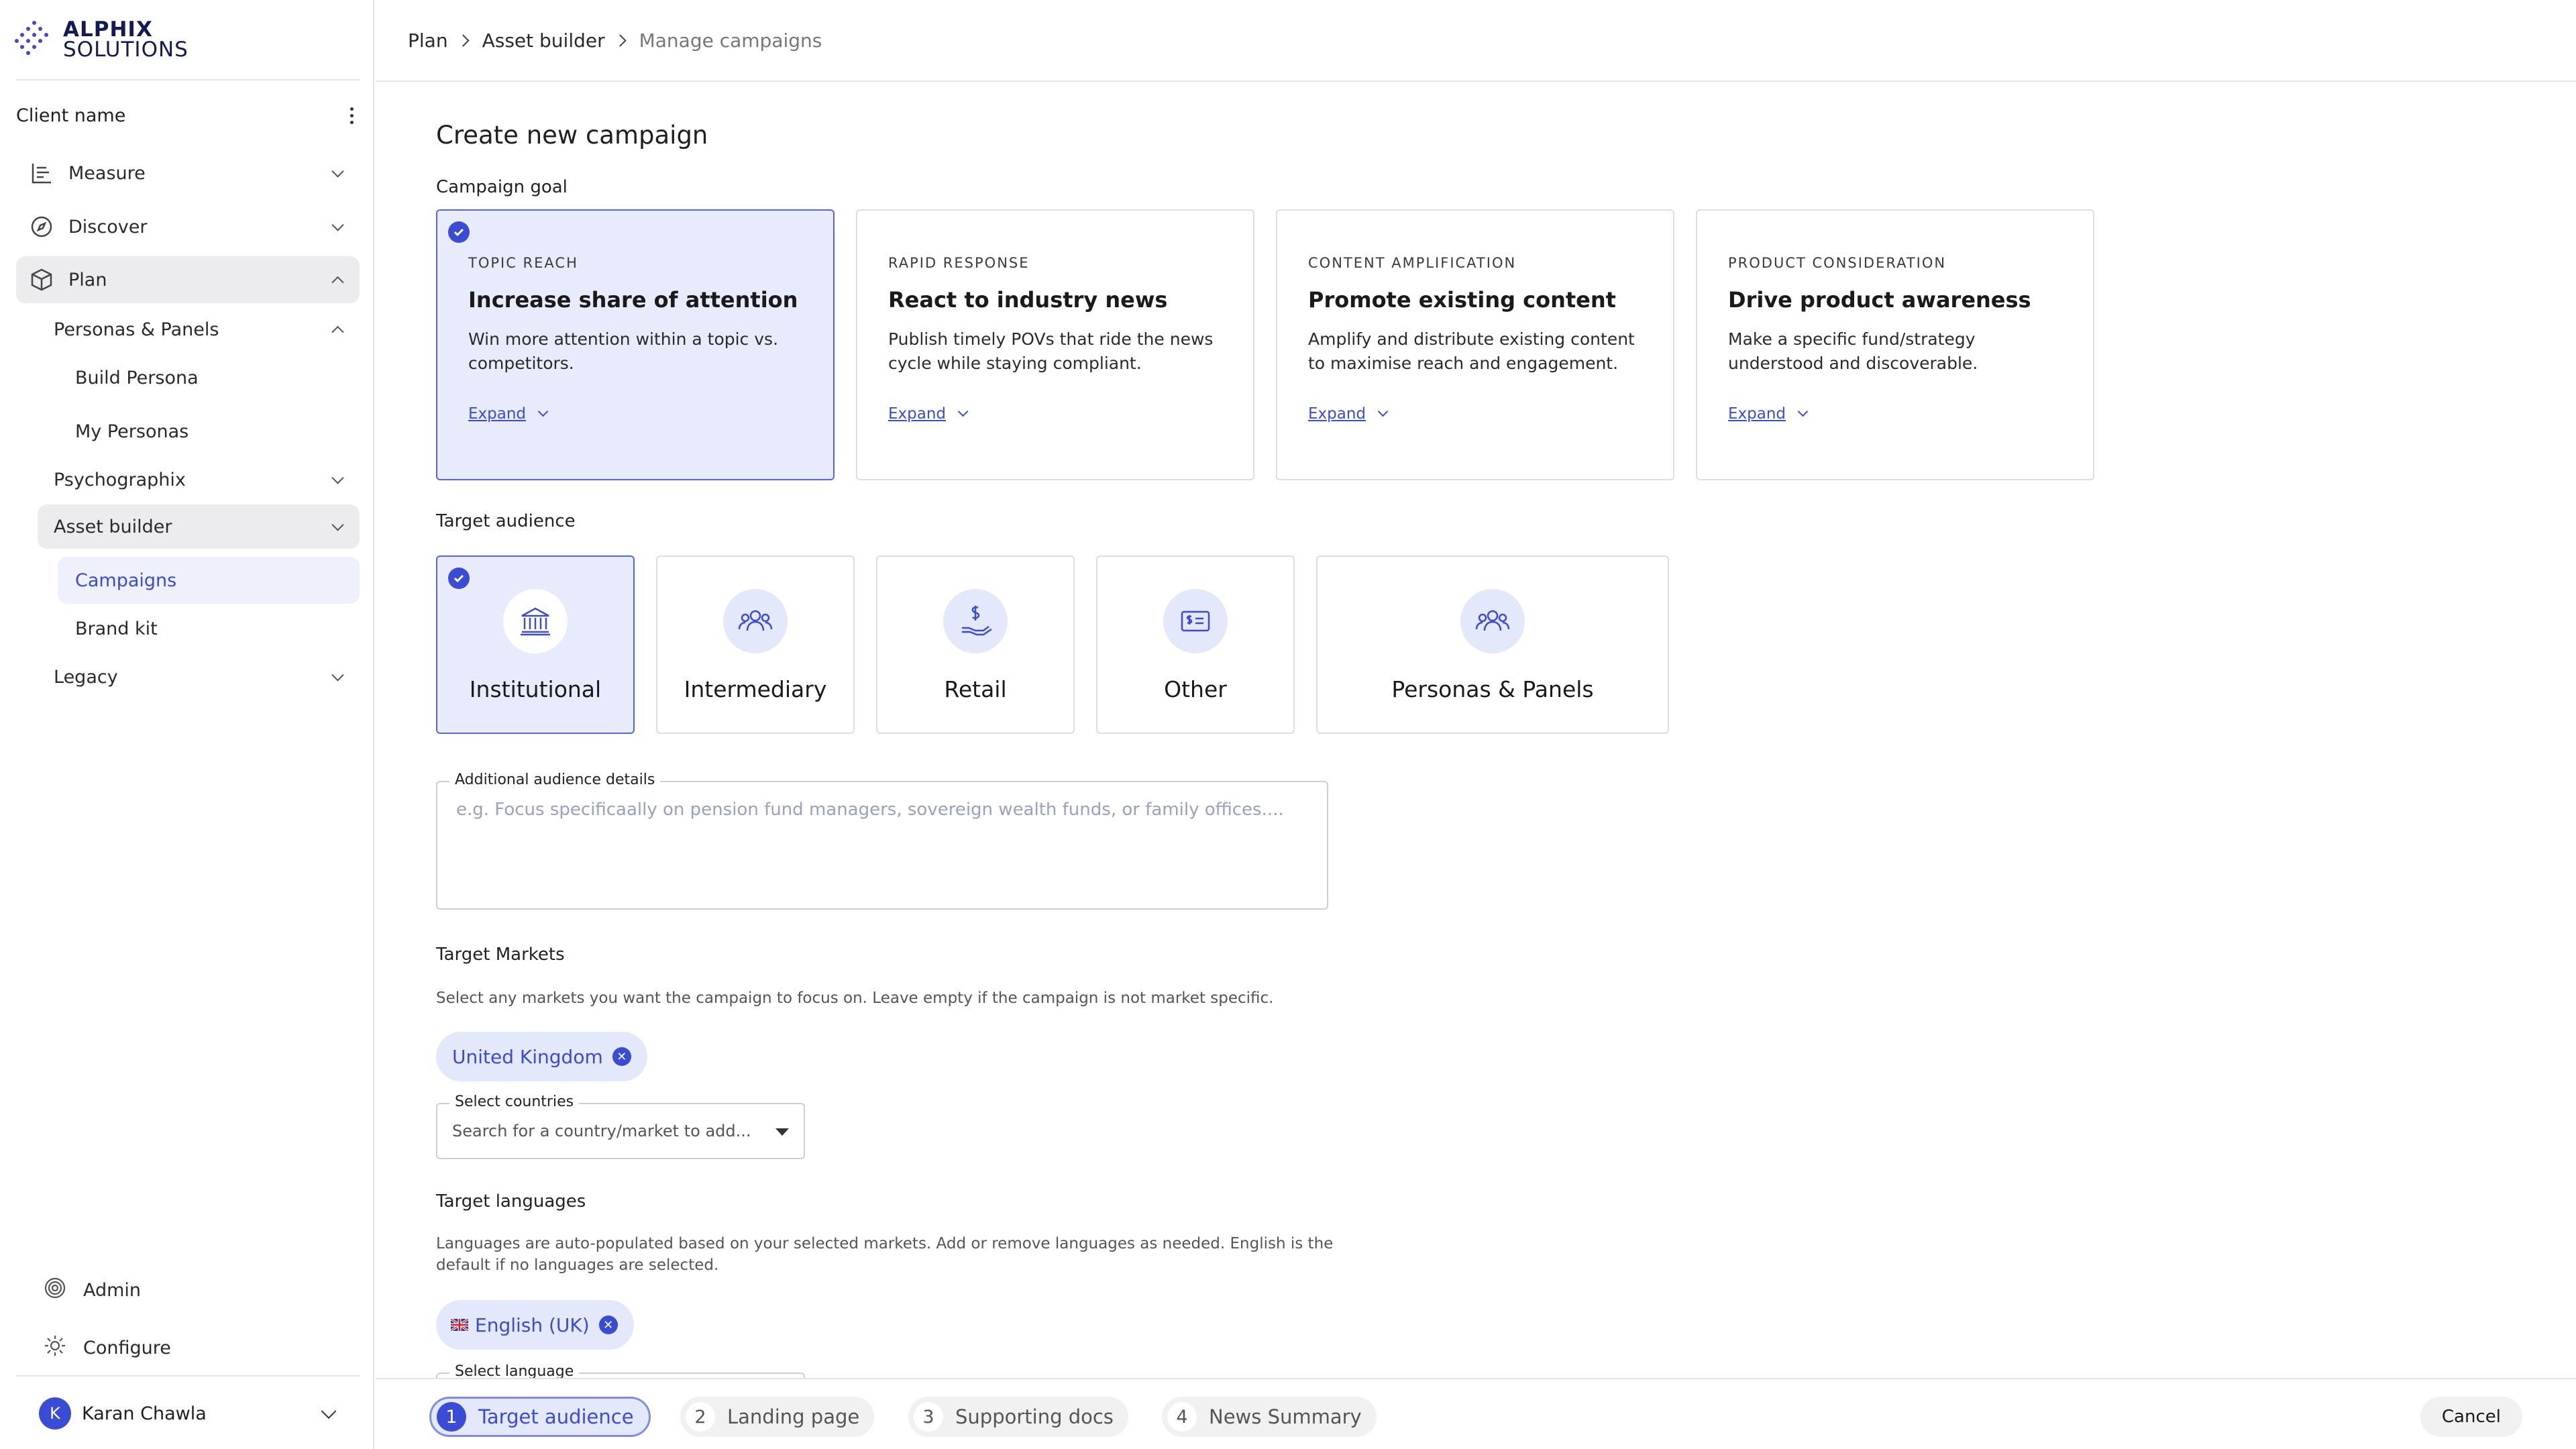 The width and height of the screenshot is (2576, 1449). I want to click on nav-configure: Configure, so click(107, 1348).